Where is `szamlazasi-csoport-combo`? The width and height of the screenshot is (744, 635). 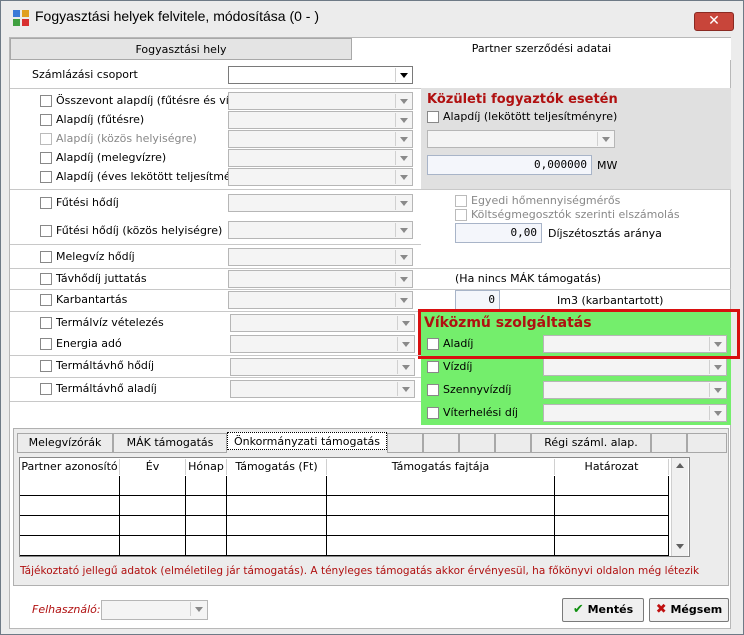 szamlazasi-csoport-combo is located at coordinates (320, 75).